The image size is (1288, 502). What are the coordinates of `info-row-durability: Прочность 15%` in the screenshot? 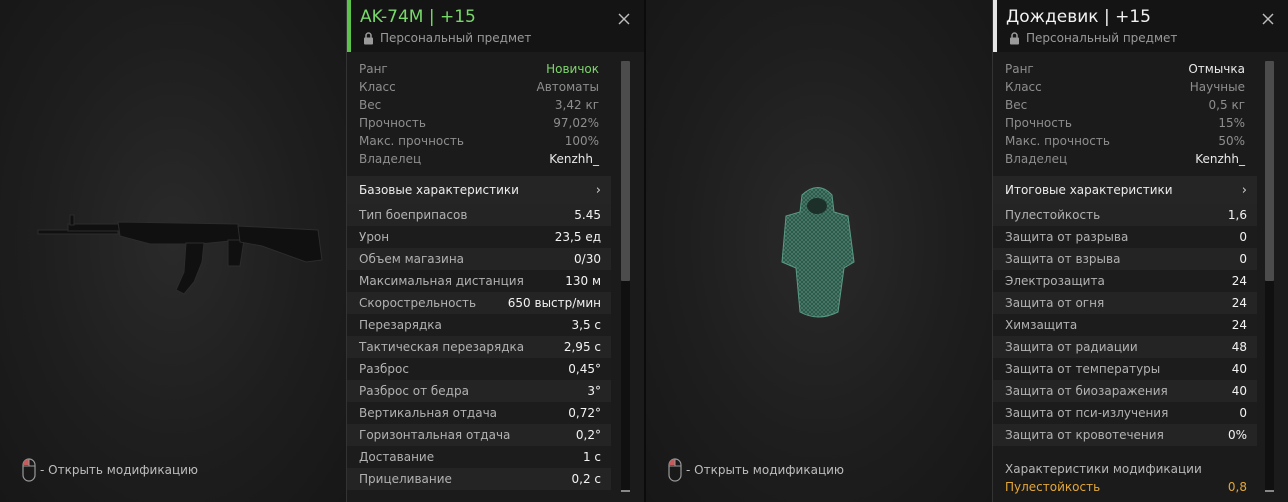 It's located at (1125, 123).